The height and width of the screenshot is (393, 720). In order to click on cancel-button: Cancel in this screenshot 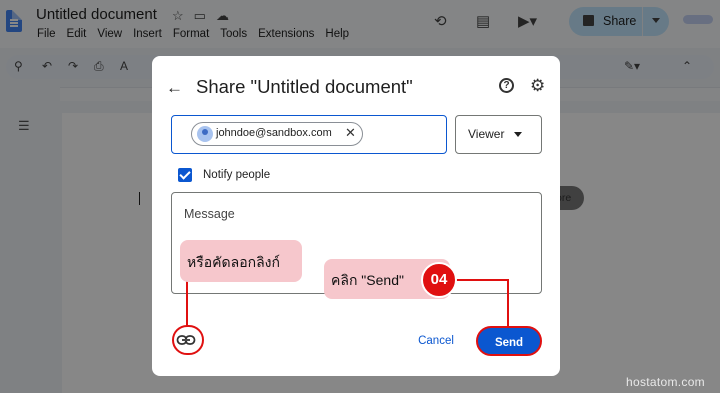, I will do `click(436, 341)`.